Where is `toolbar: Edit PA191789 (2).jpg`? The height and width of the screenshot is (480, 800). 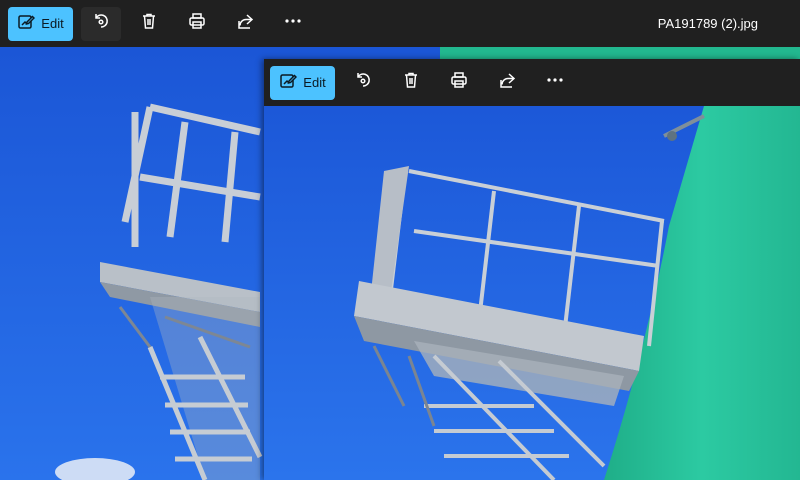 toolbar: Edit PA191789 (2).jpg is located at coordinates (400, 23).